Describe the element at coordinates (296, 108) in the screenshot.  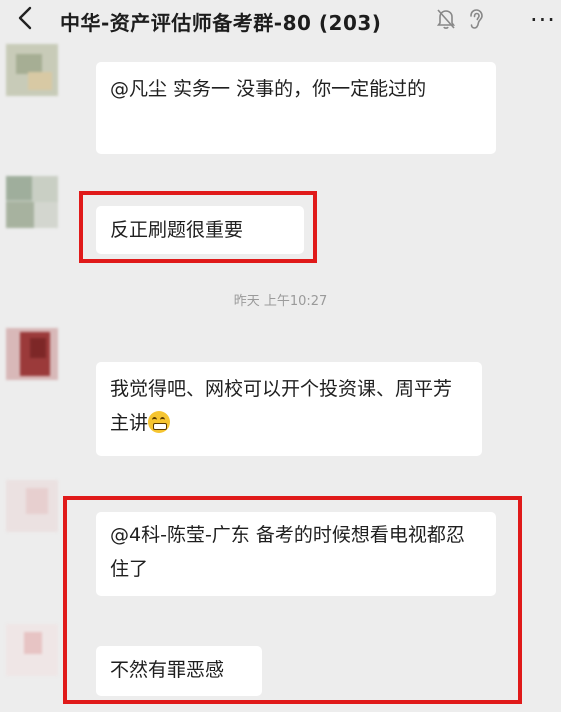
I see `message-bubble: @凡尘 实务一 没事的，你一定能过的` at that location.